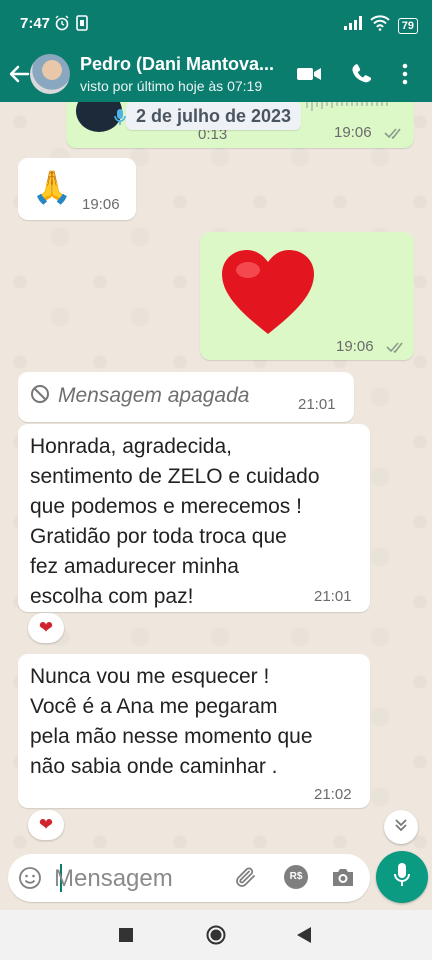 This screenshot has width=432, height=960. Describe the element at coordinates (343, 879) in the screenshot. I see `camera-icon` at that location.